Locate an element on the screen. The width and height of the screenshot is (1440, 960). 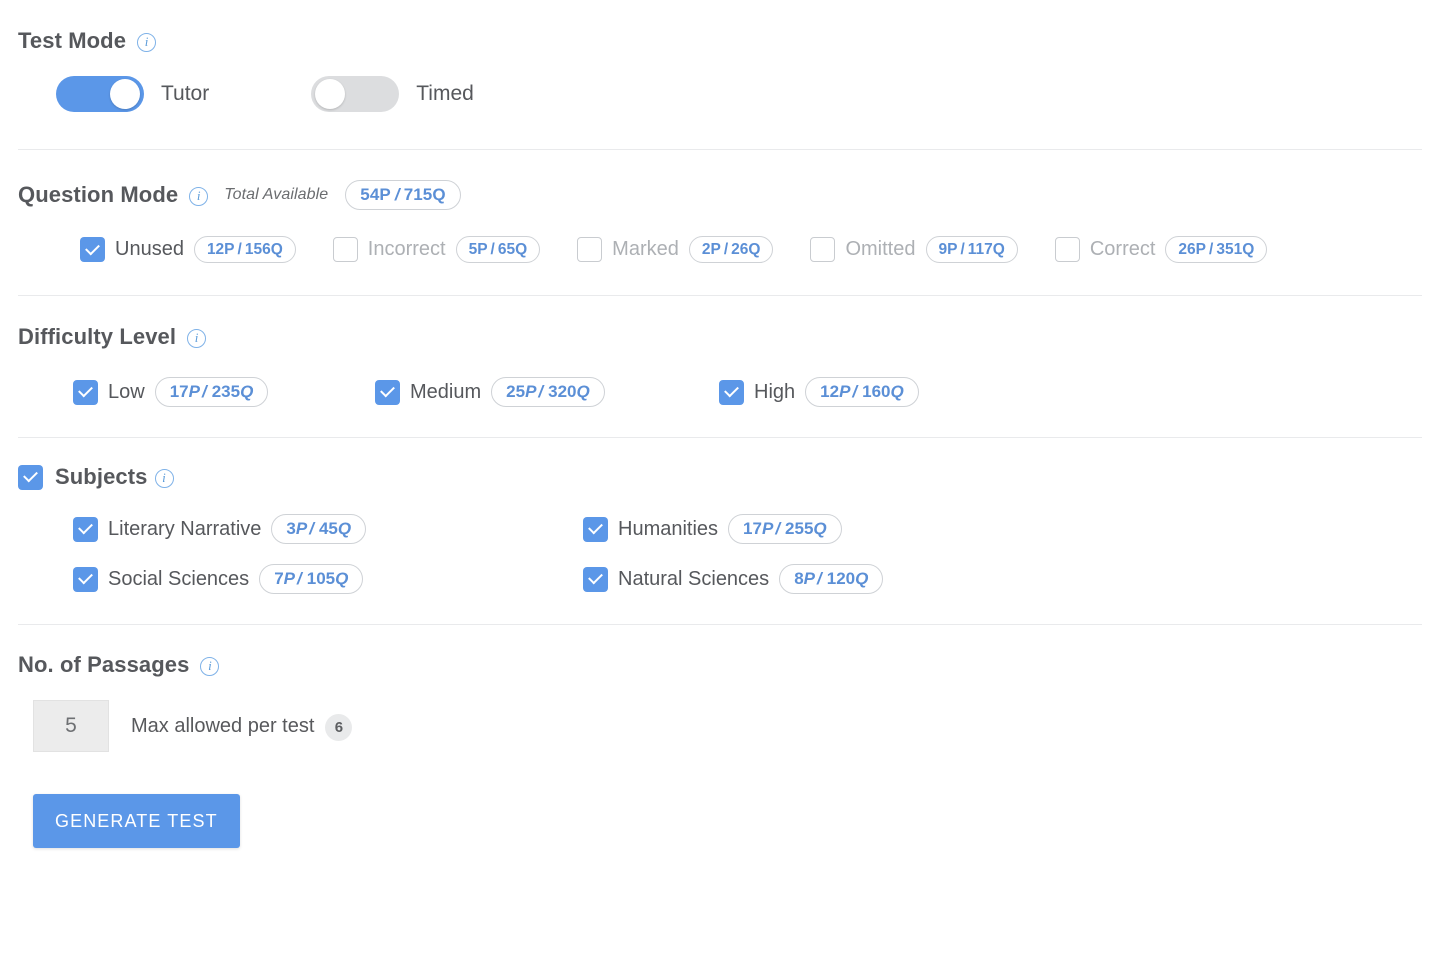
checkbox-social-sciences is located at coordinates (85, 579).